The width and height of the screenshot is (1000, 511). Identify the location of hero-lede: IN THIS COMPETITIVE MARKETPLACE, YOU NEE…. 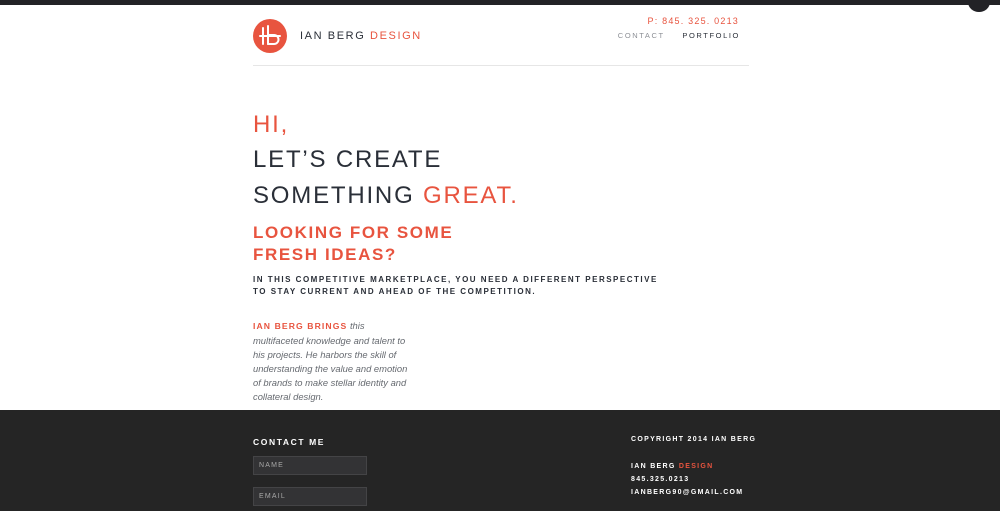
(455, 285).